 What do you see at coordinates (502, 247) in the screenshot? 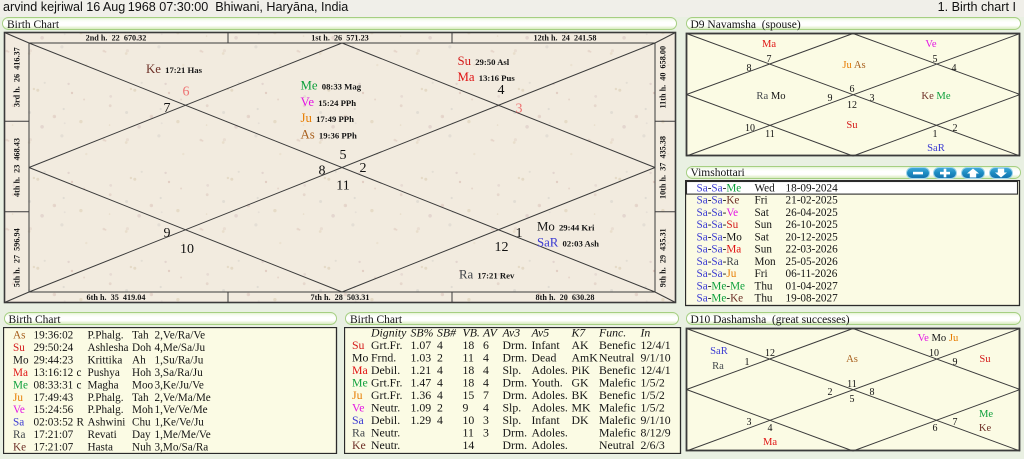
I see `svg-text: 12` at bounding box center [502, 247].